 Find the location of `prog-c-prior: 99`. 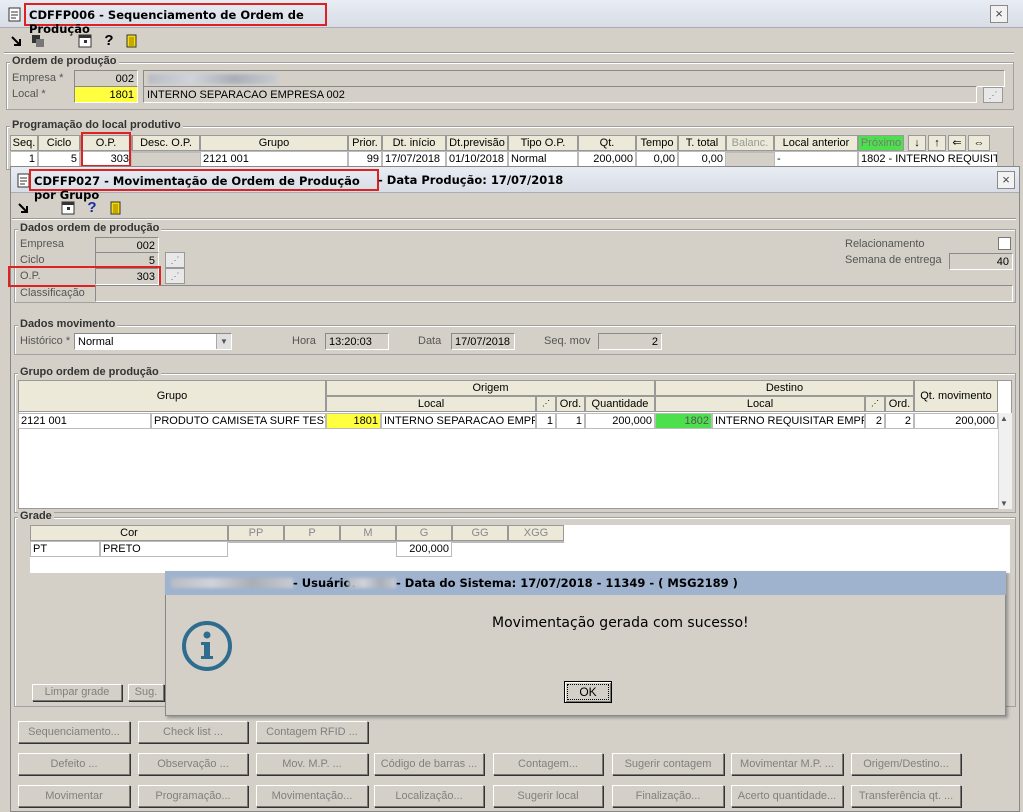

prog-c-prior: 99 is located at coordinates (365, 159).